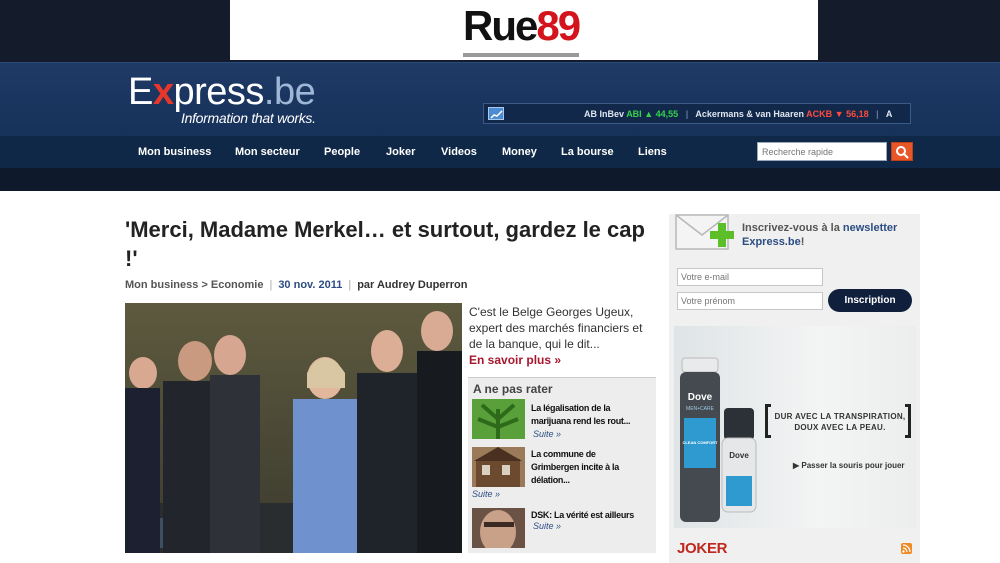  Describe the element at coordinates (870, 300) in the screenshot. I see `inscription-button: Inscription` at that location.